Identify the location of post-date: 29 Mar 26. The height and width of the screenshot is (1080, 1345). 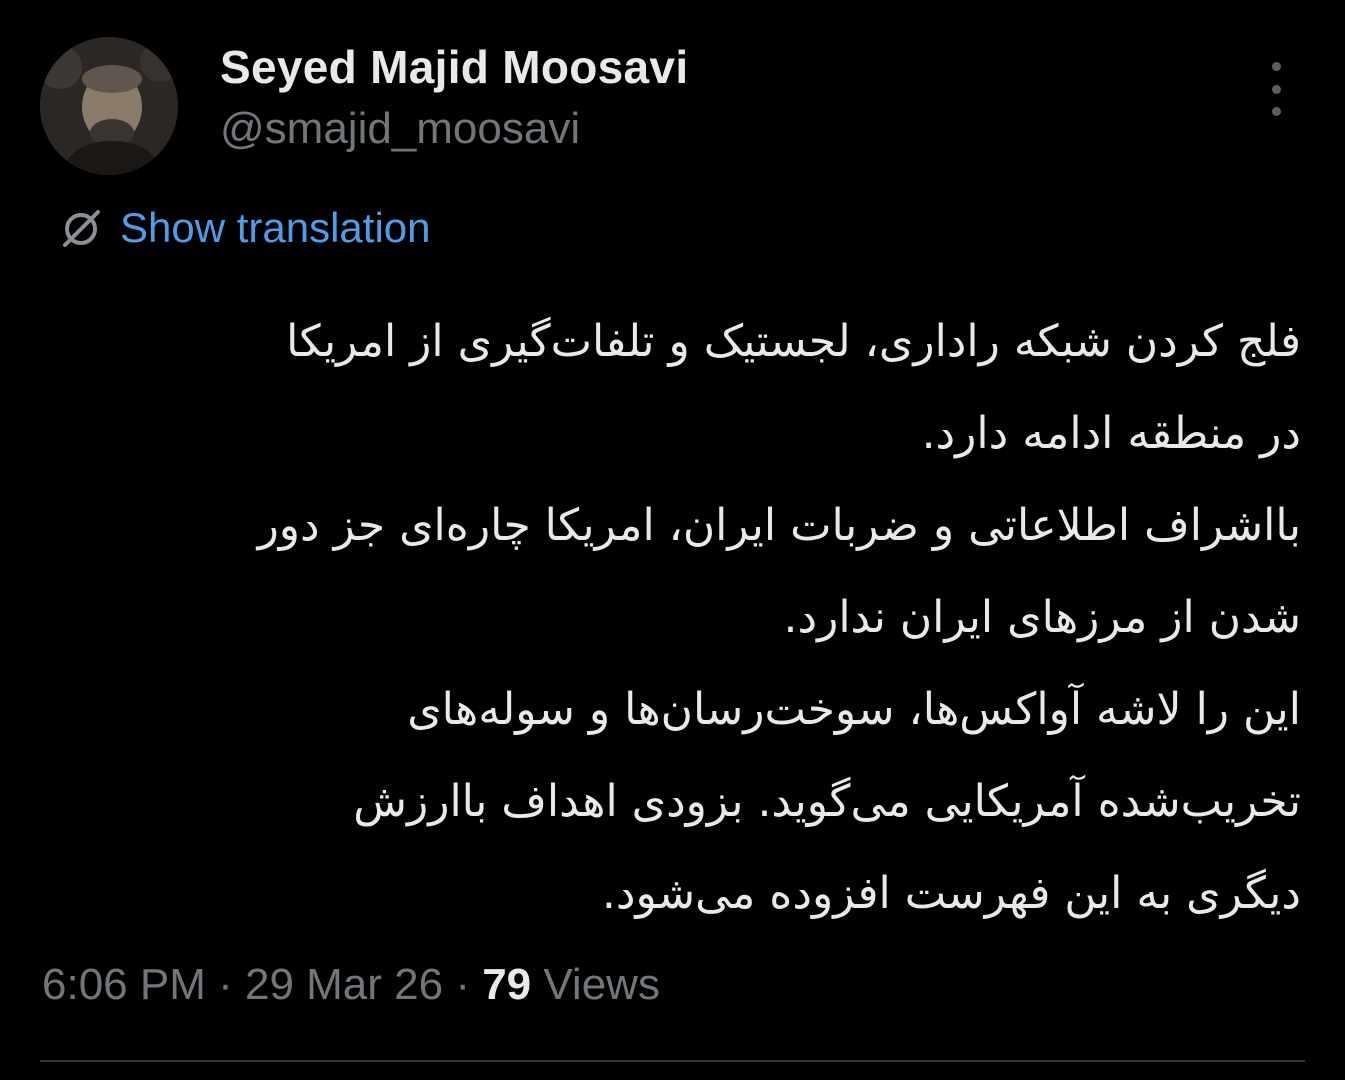
(344, 984).